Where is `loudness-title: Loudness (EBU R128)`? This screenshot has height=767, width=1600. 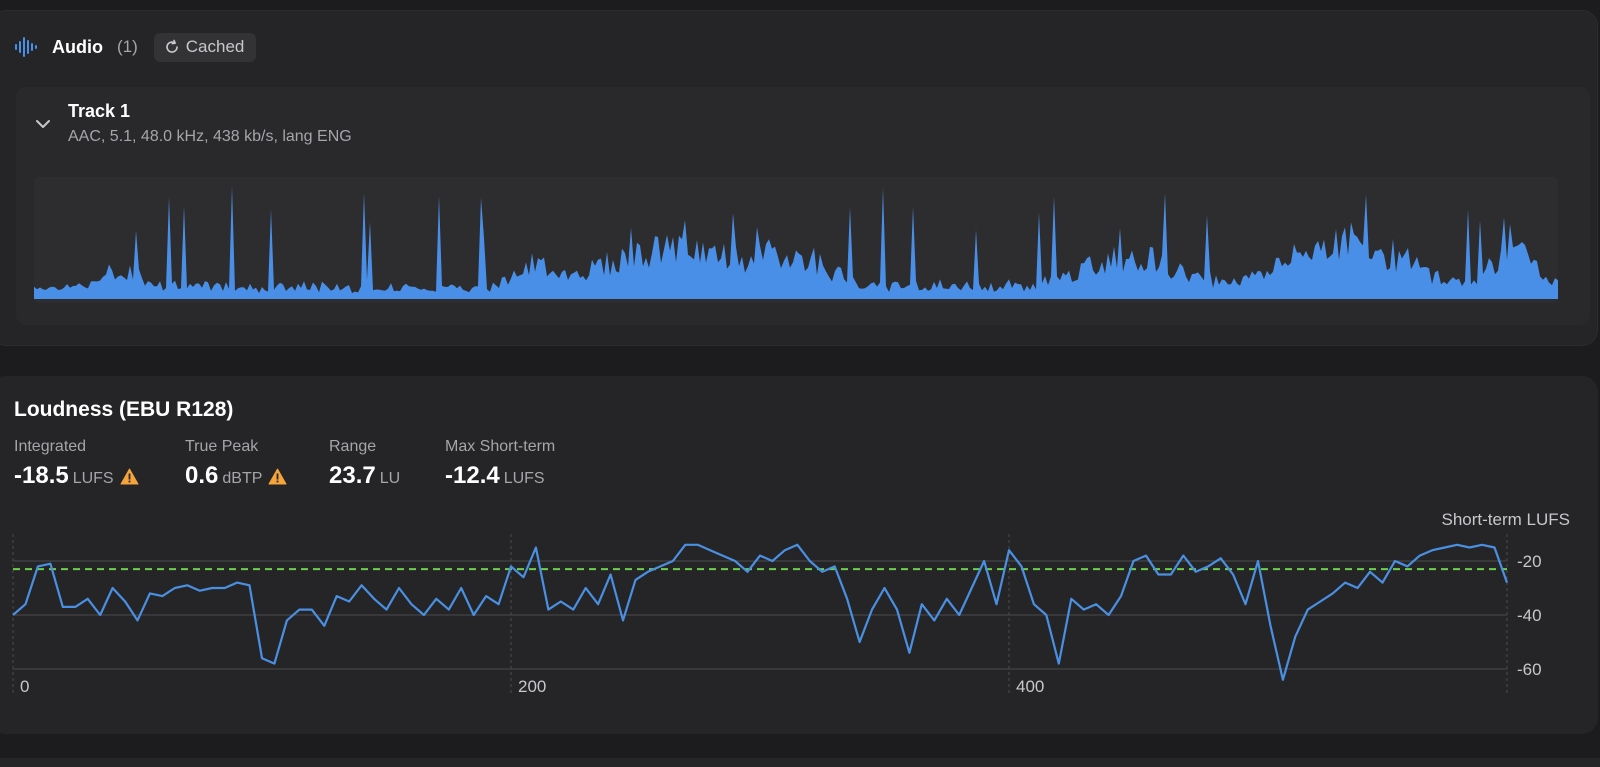 loudness-title: Loudness (EBU R128) is located at coordinates (124, 409).